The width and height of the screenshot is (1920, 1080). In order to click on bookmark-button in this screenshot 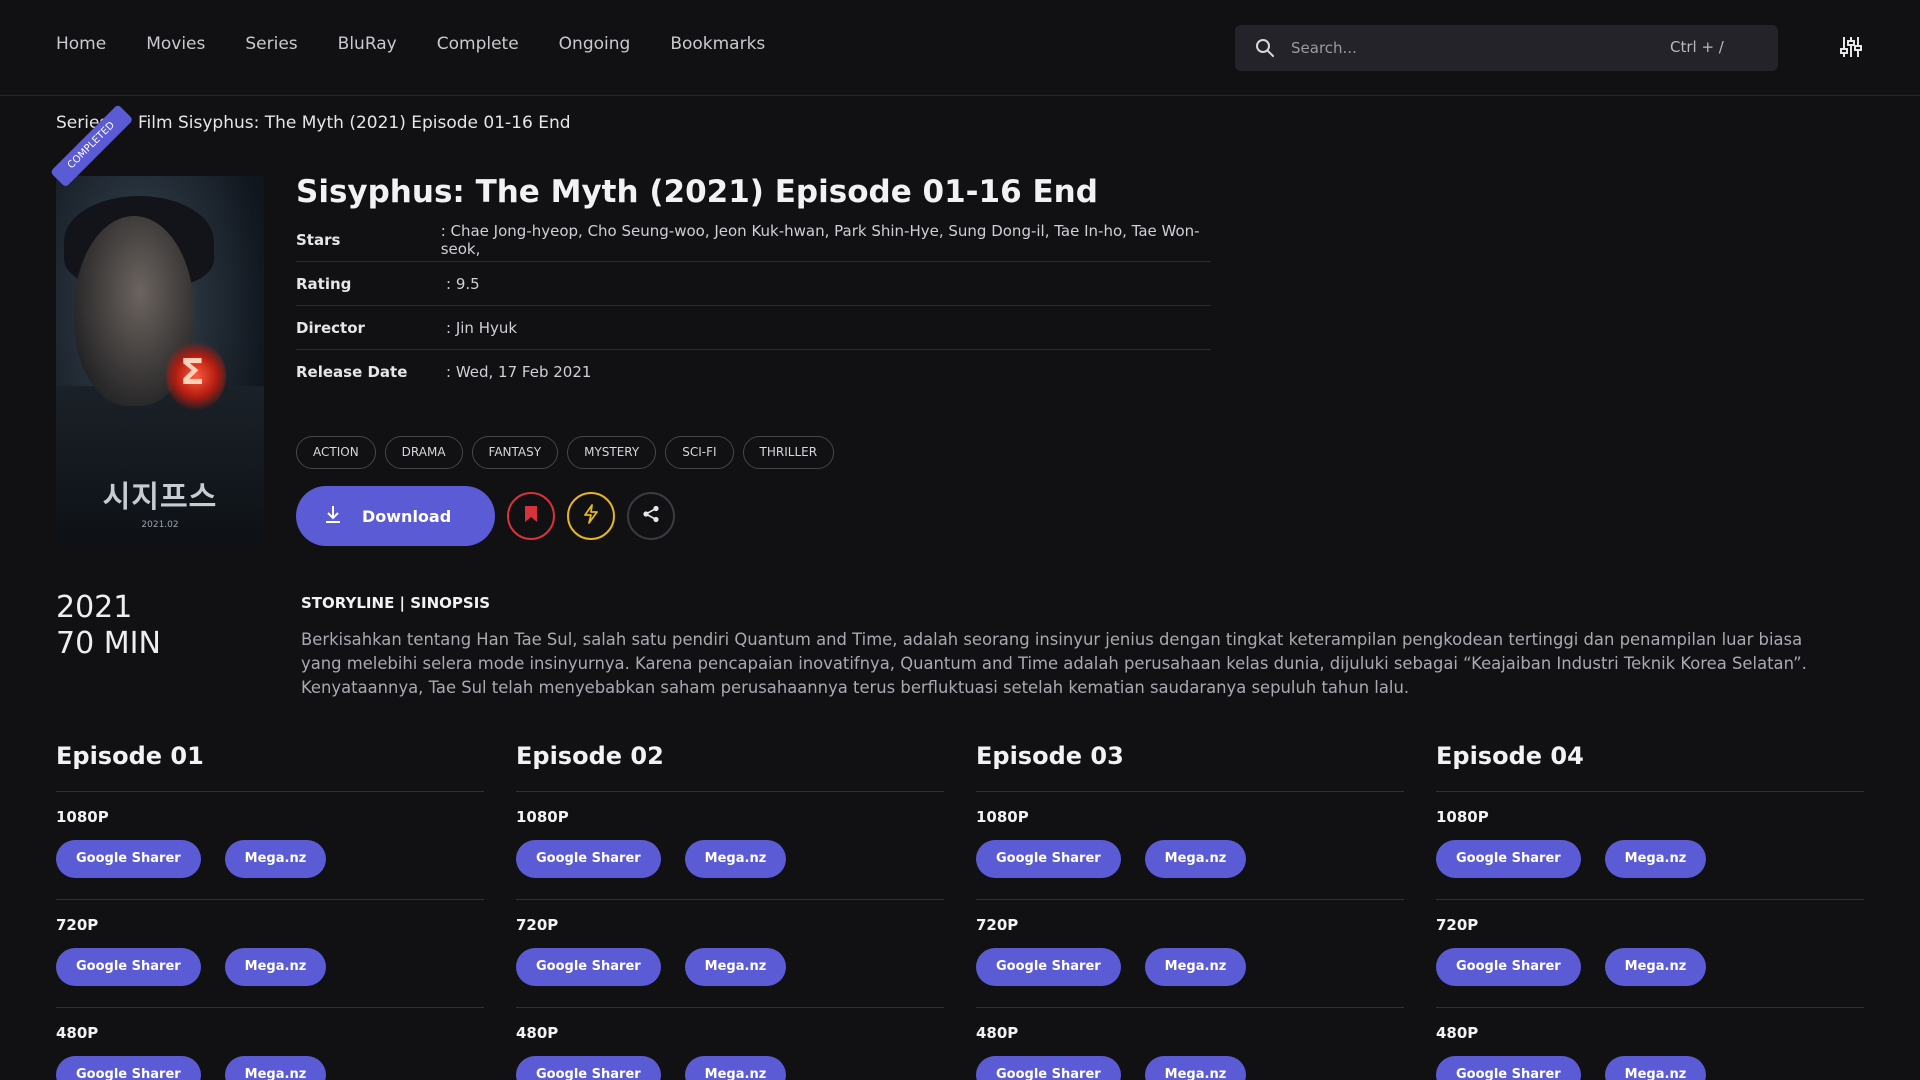, I will do `click(531, 516)`.